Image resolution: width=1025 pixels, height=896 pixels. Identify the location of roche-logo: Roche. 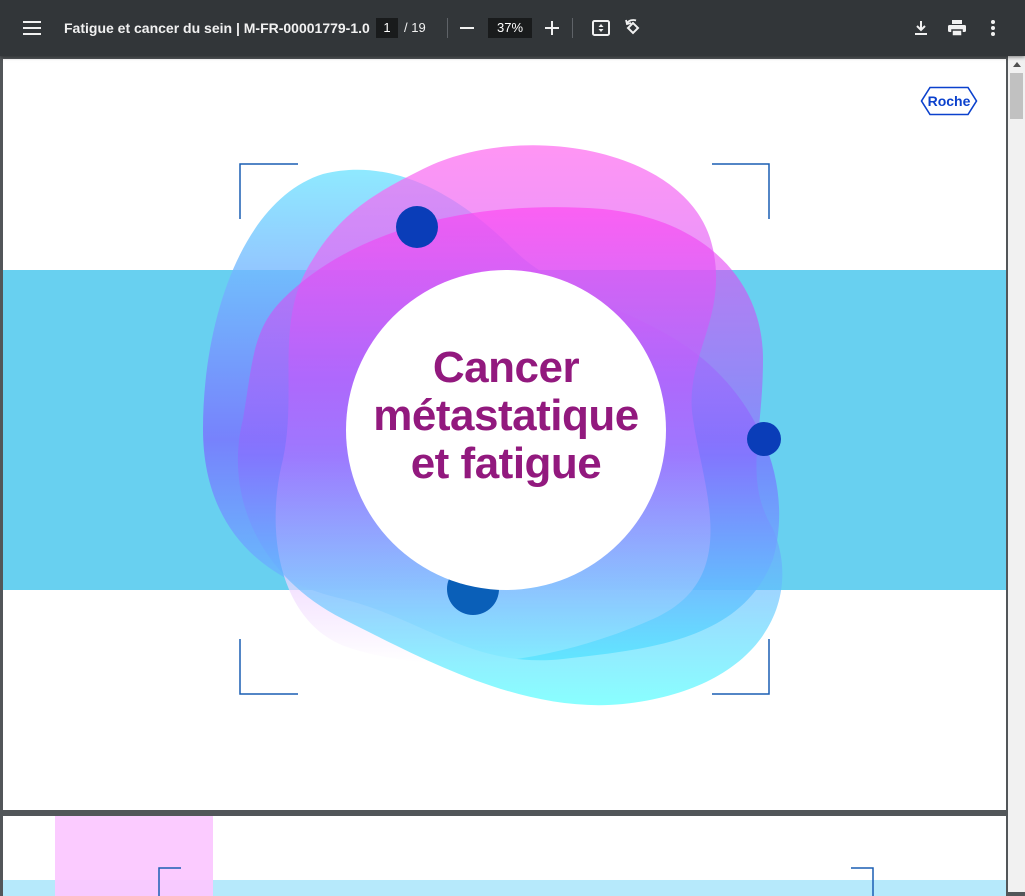
(949, 101).